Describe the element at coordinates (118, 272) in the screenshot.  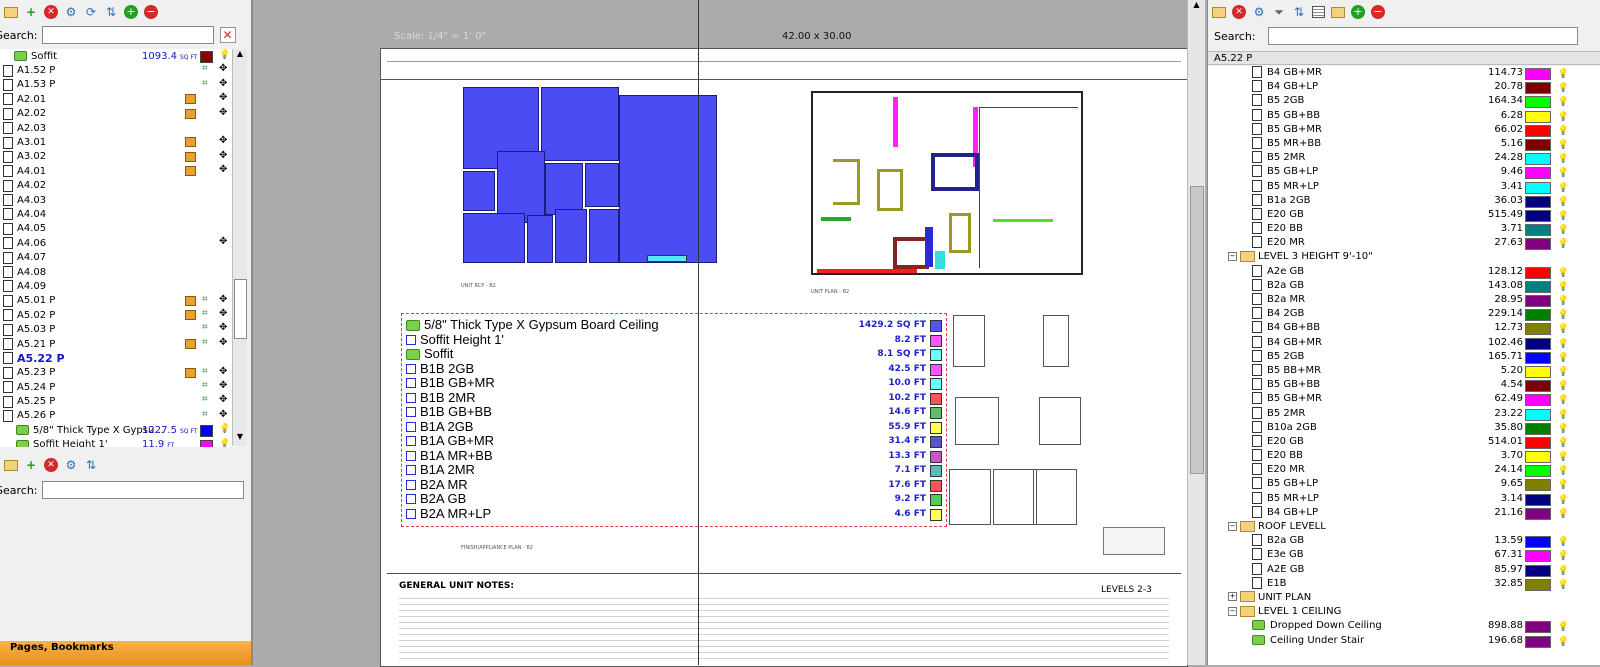
I see `page-tree-item: A4.08` at that location.